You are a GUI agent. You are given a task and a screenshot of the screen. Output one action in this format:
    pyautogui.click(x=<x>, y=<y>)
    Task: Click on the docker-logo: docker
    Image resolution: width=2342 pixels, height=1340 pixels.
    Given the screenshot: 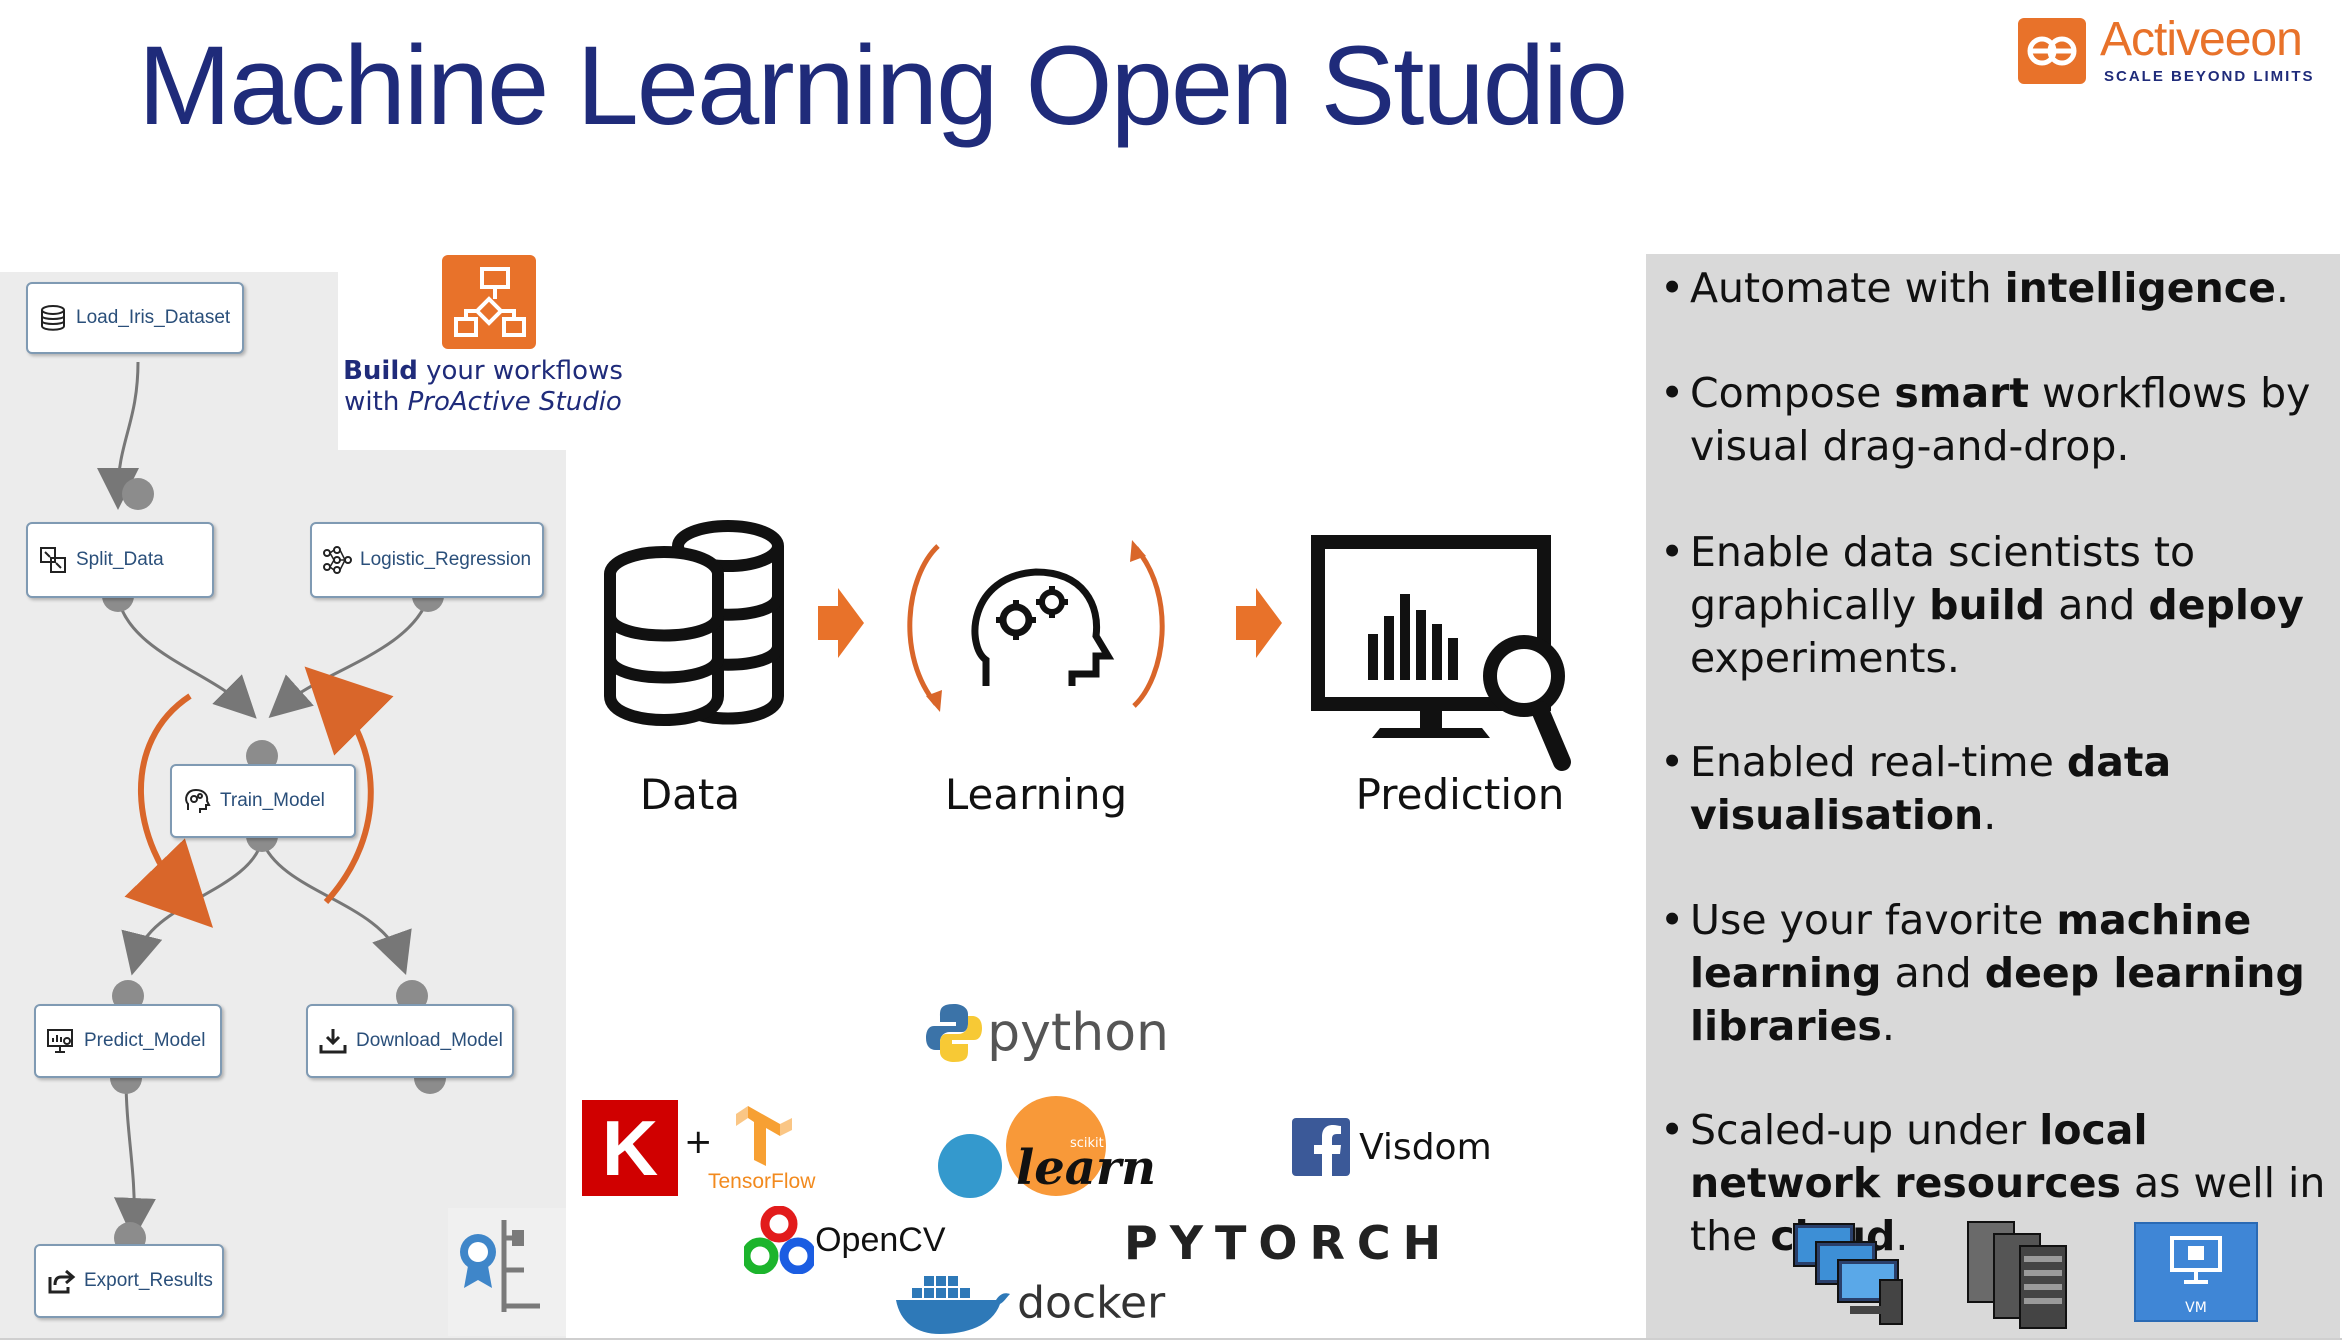 What is the action you would take?
    pyautogui.click(x=1028, y=1303)
    